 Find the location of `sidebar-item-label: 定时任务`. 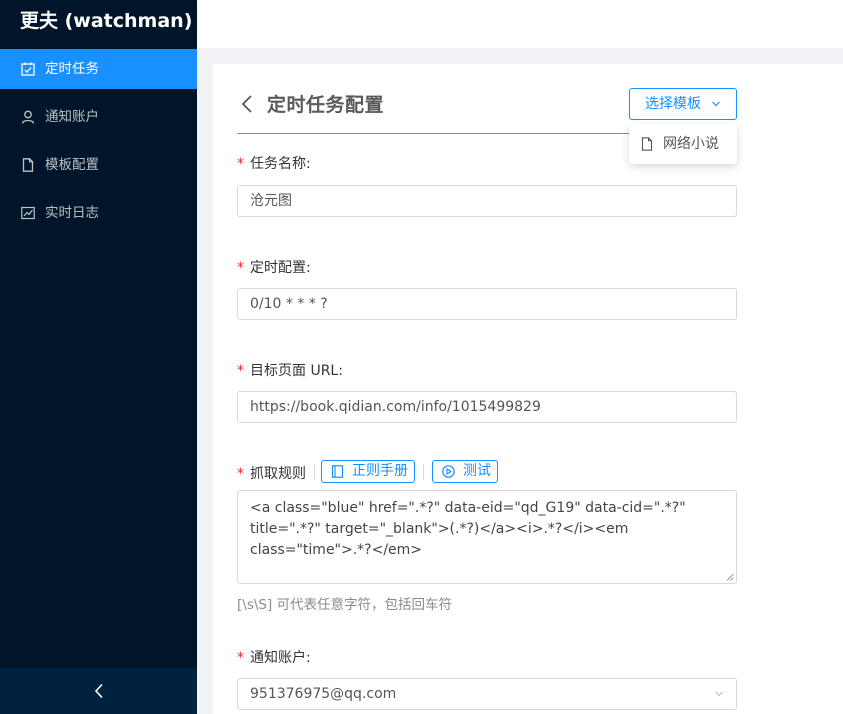

sidebar-item-label: 定时任务 is located at coordinates (72, 69).